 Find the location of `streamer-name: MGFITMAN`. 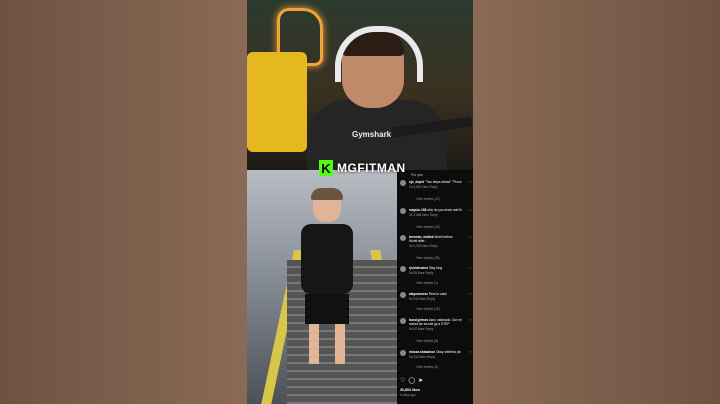

streamer-name: MGFITMAN is located at coordinates (371, 168).